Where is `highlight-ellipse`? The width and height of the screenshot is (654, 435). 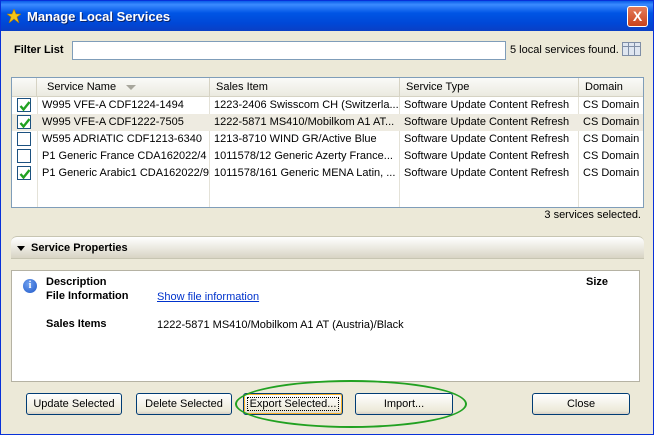
highlight-ellipse is located at coordinates (351, 404).